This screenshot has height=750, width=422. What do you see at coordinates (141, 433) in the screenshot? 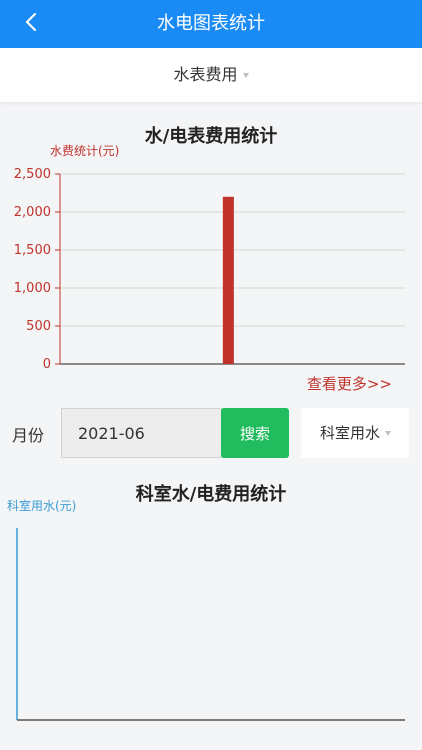
I see `month-input` at bounding box center [141, 433].